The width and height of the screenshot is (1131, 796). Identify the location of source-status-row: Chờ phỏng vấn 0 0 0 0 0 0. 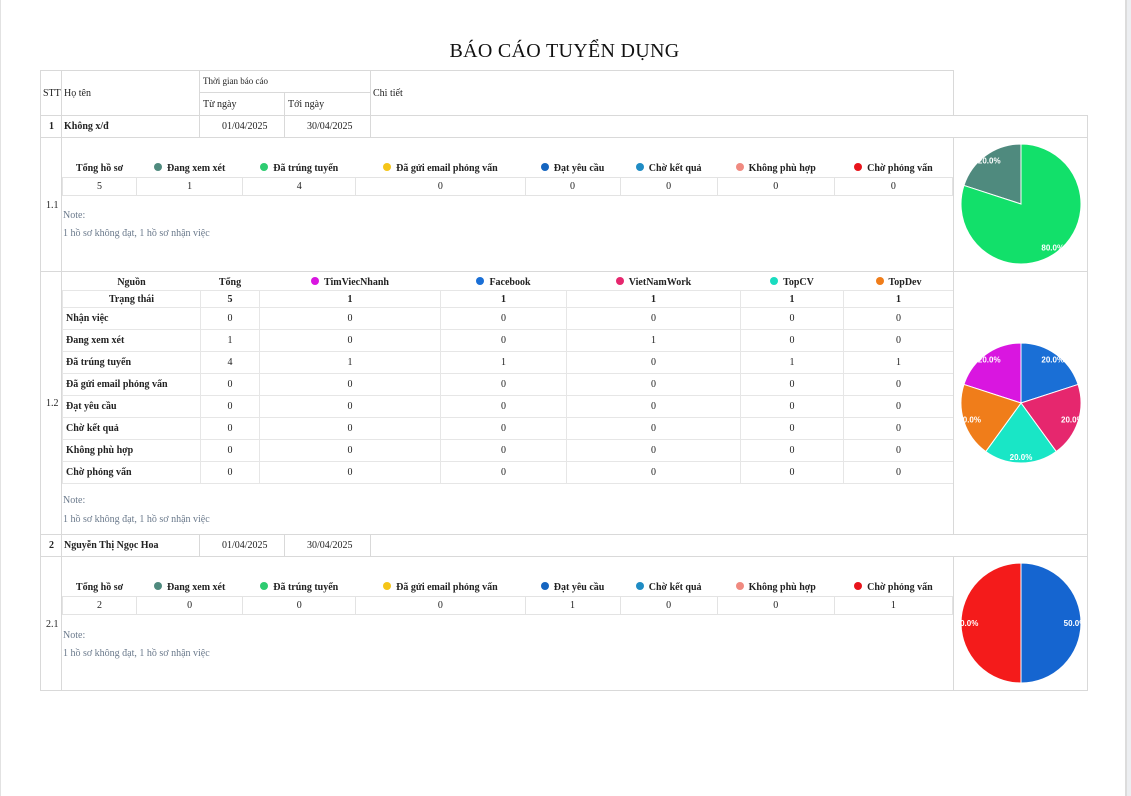
(508, 472).